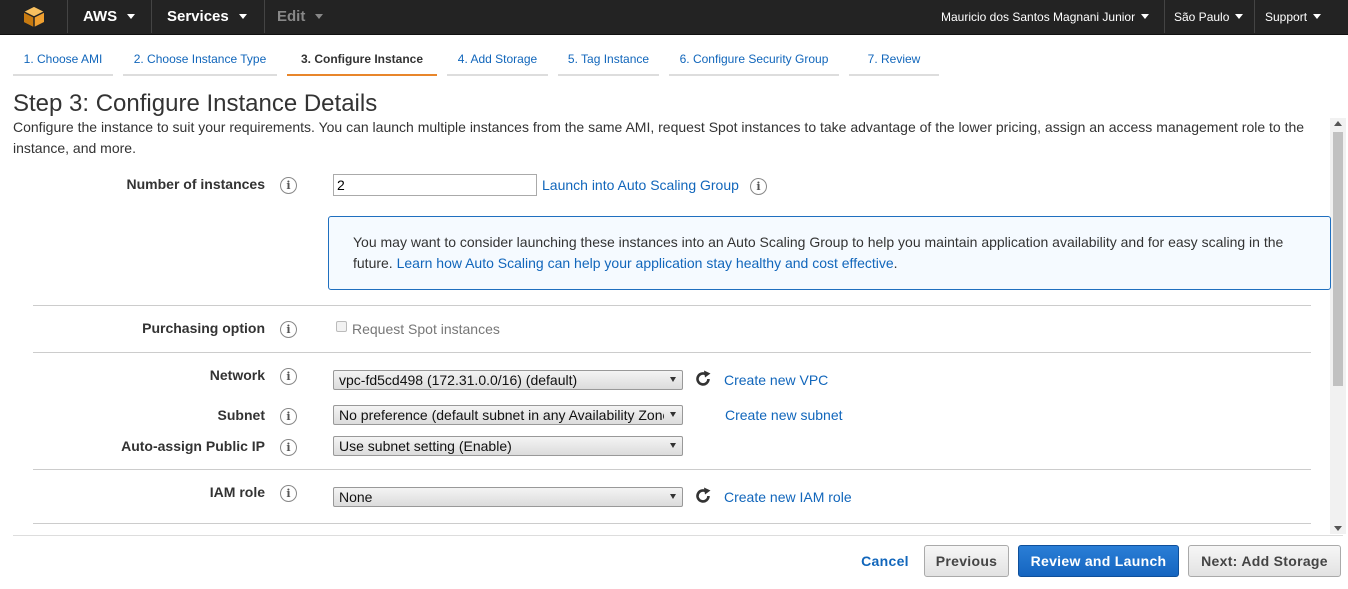 Image resolution: width=1348 pixels, height=589 pixels. I want to click on step-choose-instance-type: 2. Choose Instance Type, so click(200, 60).